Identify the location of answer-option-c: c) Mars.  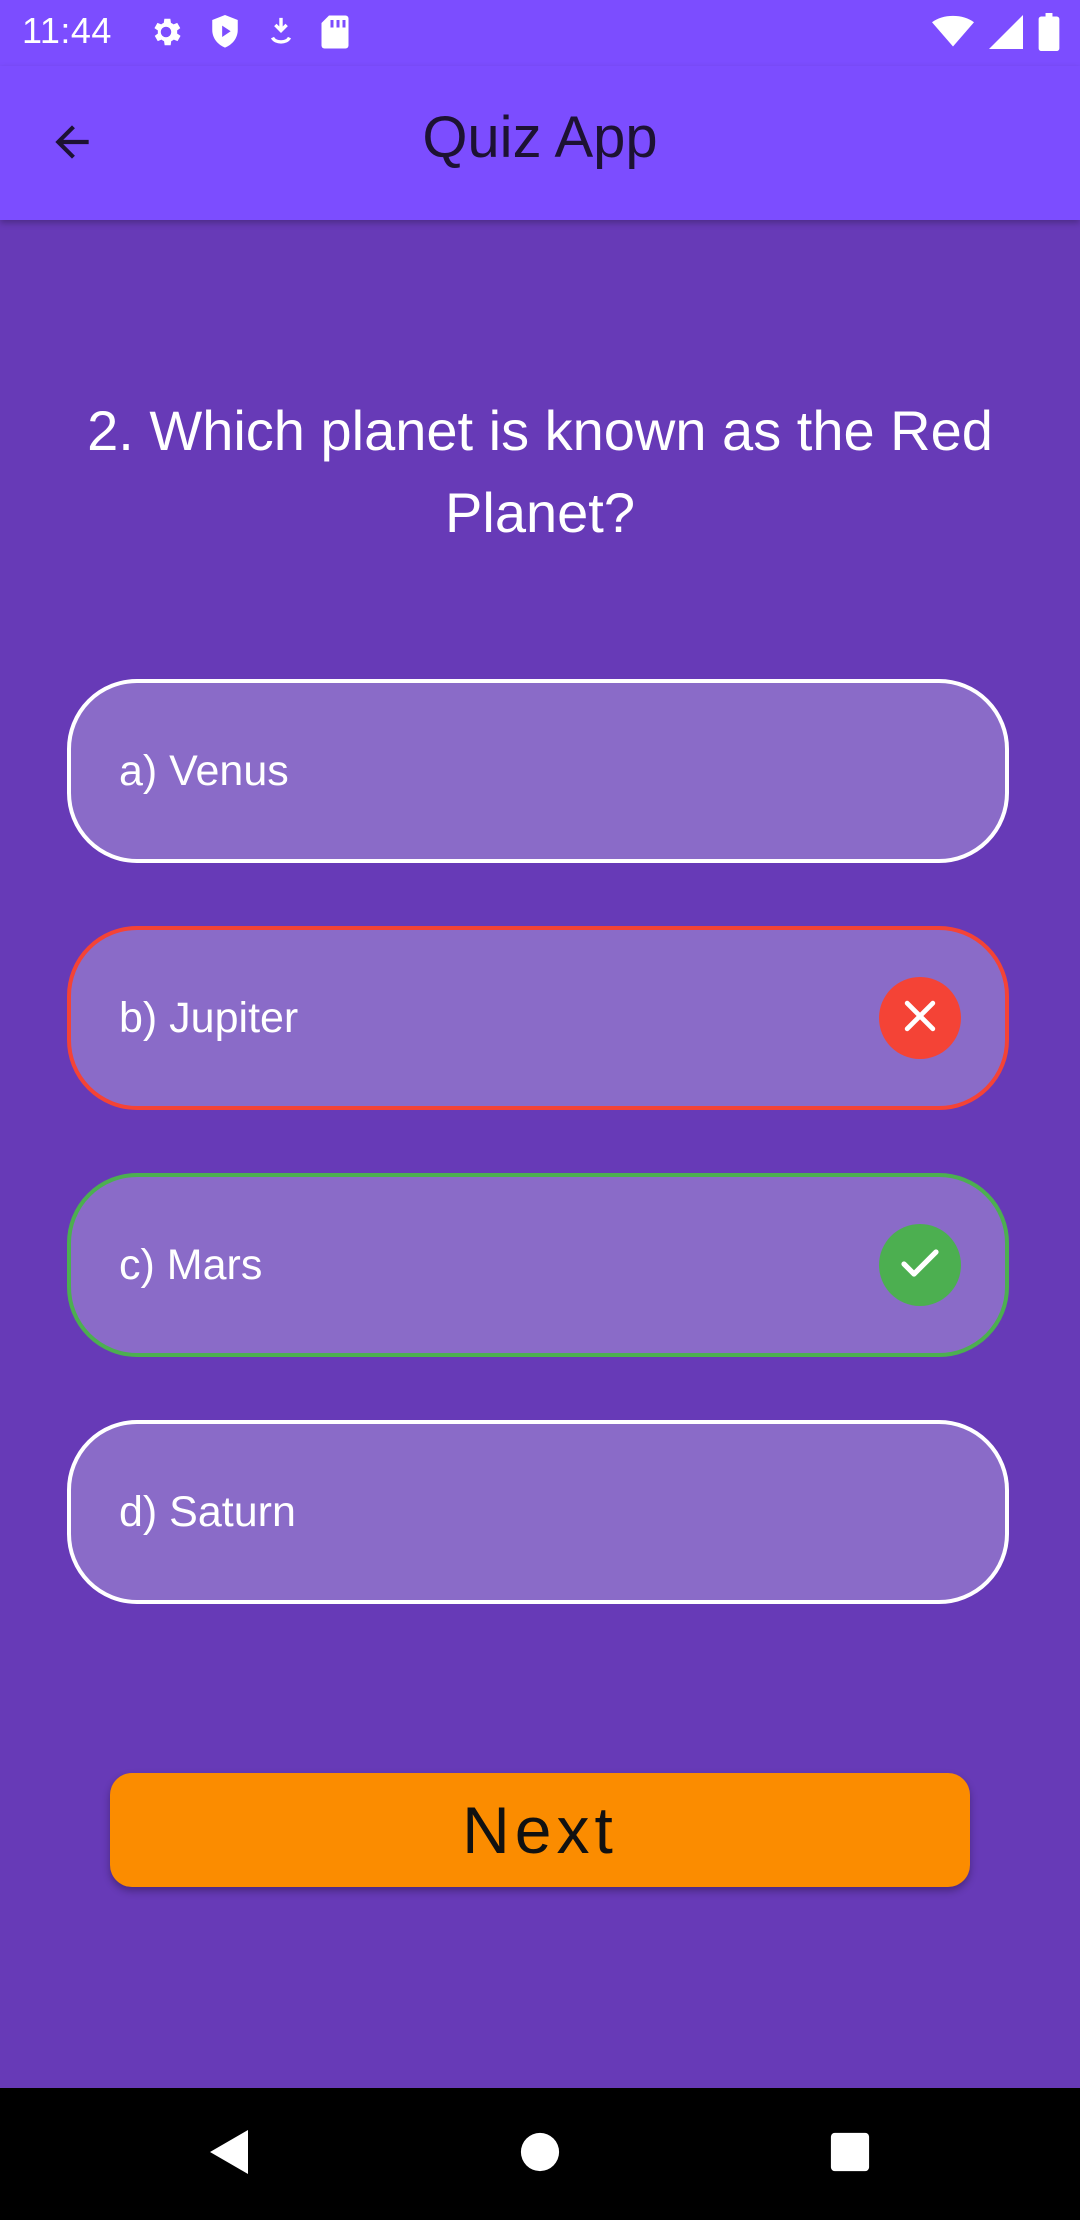
(538, 1265).